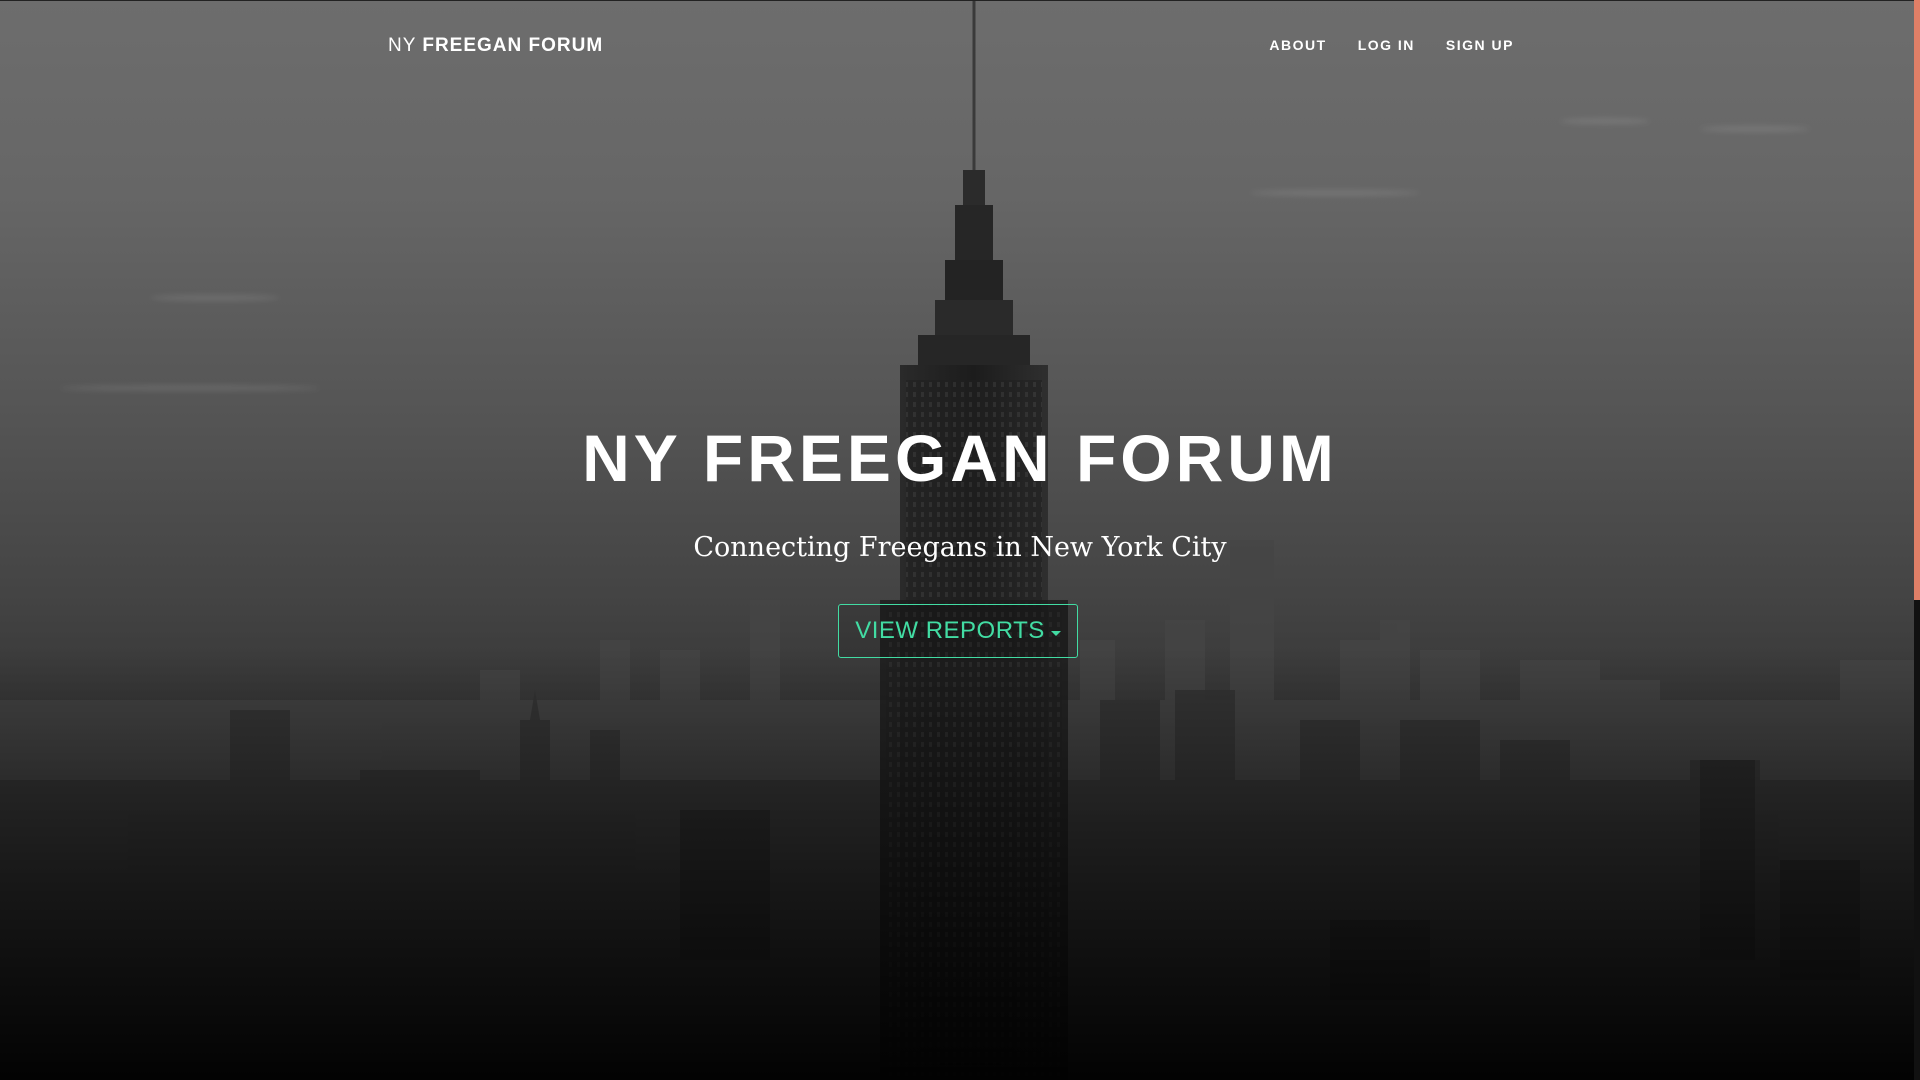 Image resolution: width=1920 pixels, height=1080 pixels. I want to click on hero-title: NY FREEGAN FORUM, so click(960, 458).